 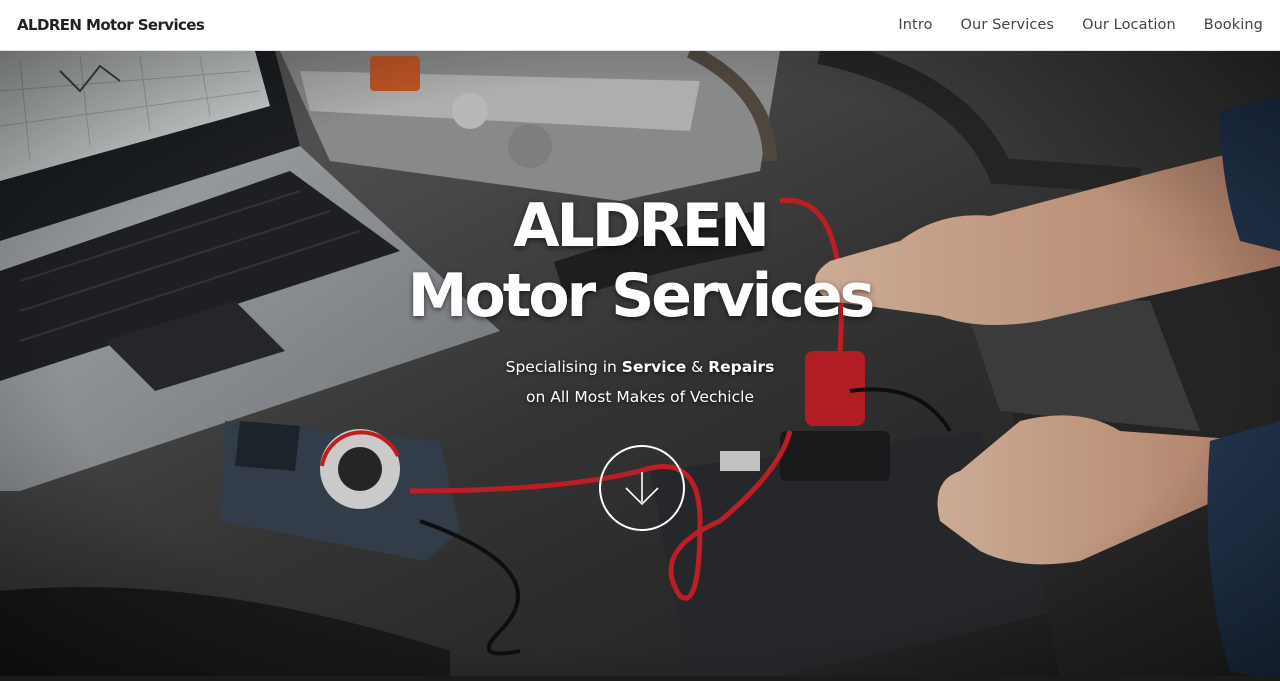 I want to click on hero-title-line2: Motor Services, so click(x=641, y=296).